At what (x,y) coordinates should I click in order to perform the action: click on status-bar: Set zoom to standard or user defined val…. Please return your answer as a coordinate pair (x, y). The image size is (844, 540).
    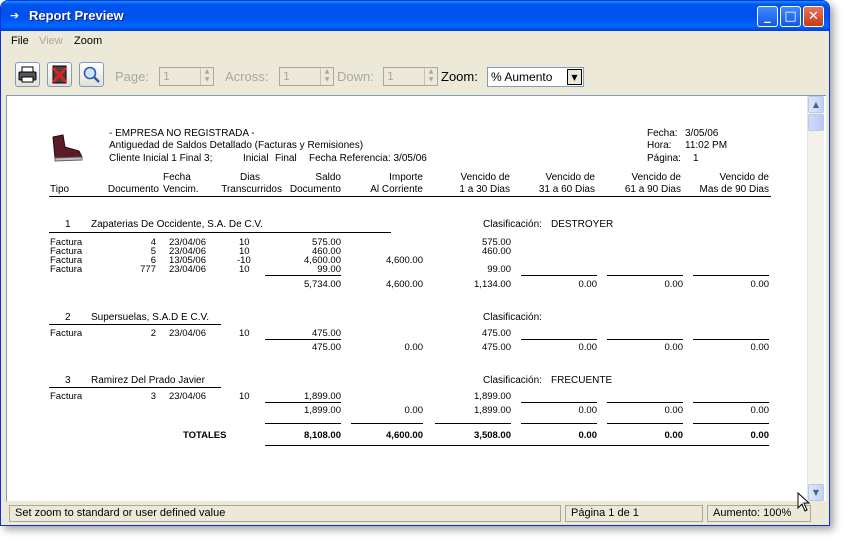
    Looking at the image, I should click on (416, 514).